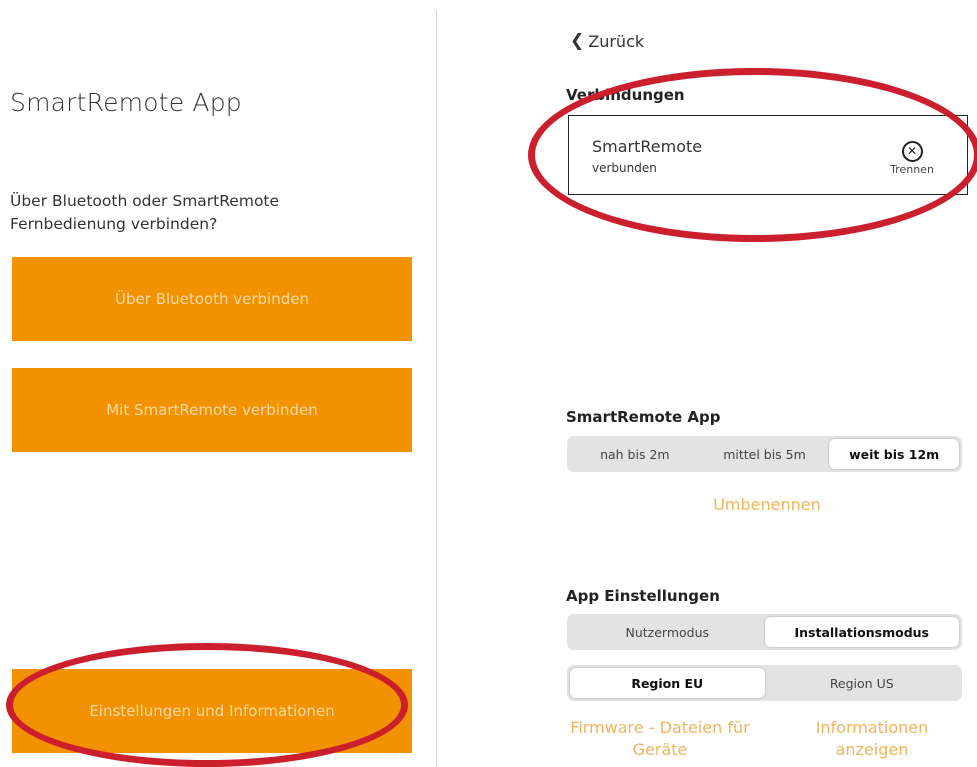  Describe the element at coordinates (861, 632) in the screenshot. I see `mode-option-installation: Installationsmodus` at that location.